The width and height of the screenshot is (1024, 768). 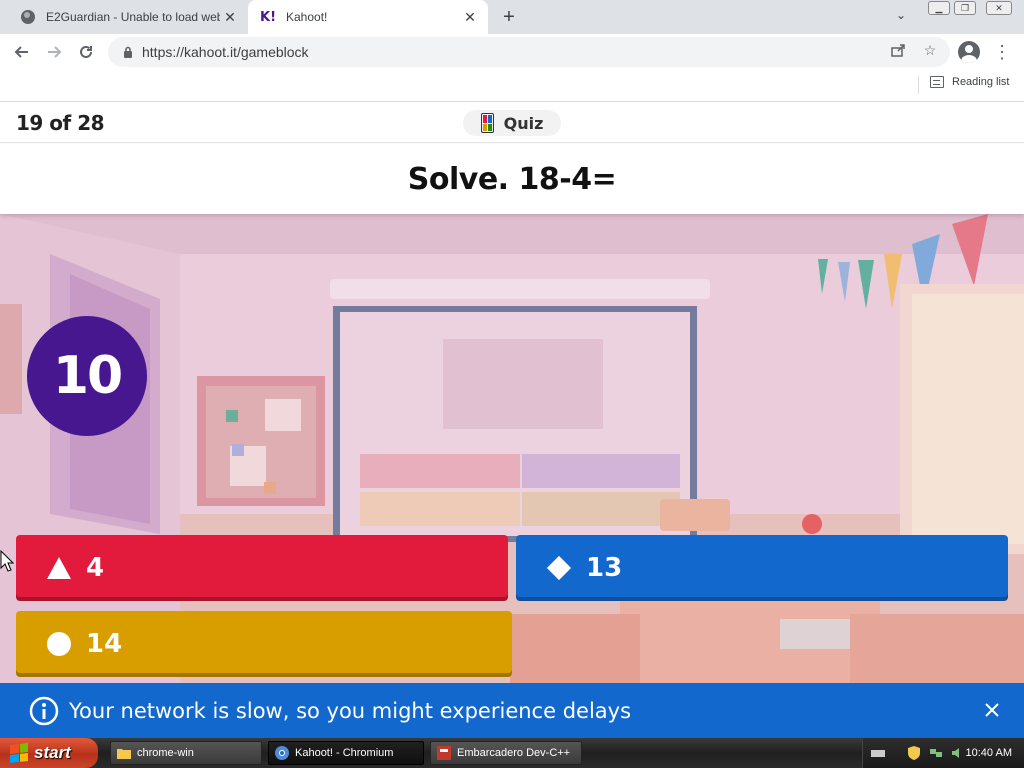 I want to click on question-counter: 19 of 28, so click(x=60, y=123).